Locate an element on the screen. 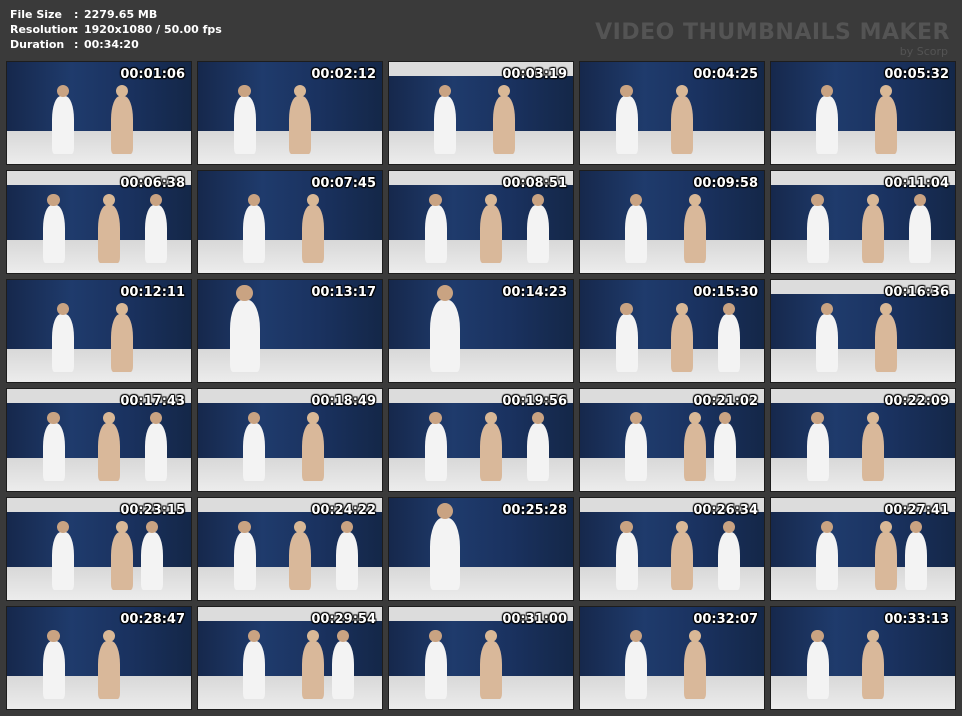 This screenshot has width=962, height=716. thumbnail: 00:22:09 is located at coordinates (863, 440).